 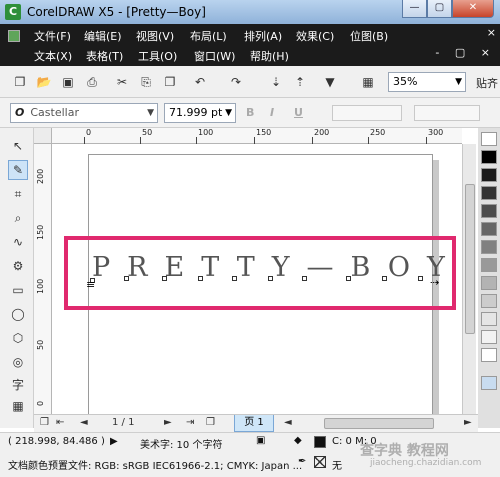 What do you see at coordinates (368, 82) in the screenshot?
I see `welcome-screen-icon: ▦` at bounding box center [368, 82].